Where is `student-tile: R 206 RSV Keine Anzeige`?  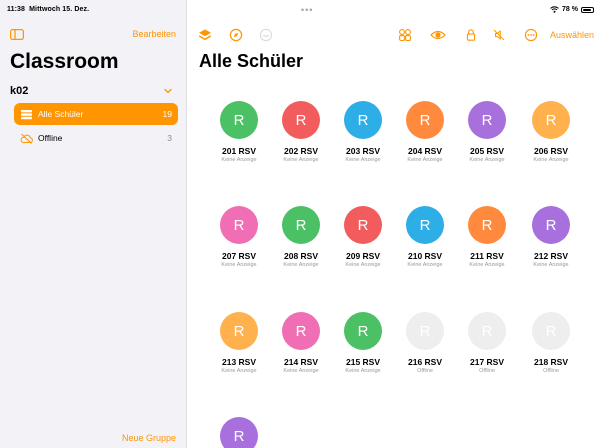 student-tile: R 206 RSV Keine Anzeige is located at coordinates (551, 132).